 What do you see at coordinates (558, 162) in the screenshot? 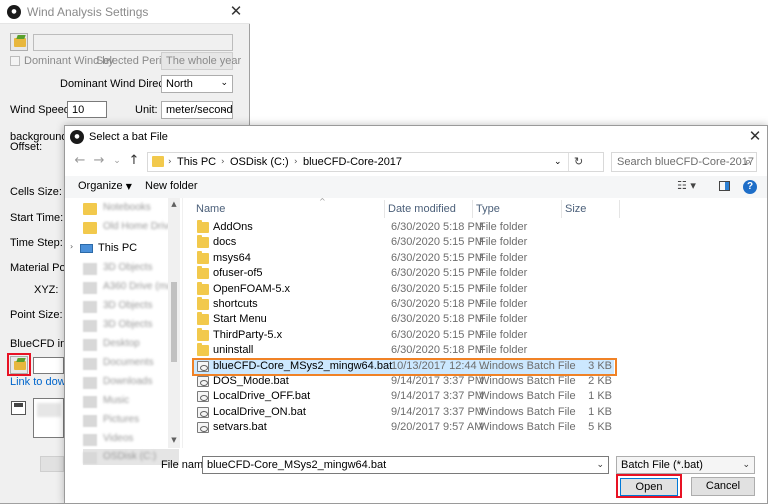
I see `address-dropdown-icon: ⌄` at bounding box center [558, 162].